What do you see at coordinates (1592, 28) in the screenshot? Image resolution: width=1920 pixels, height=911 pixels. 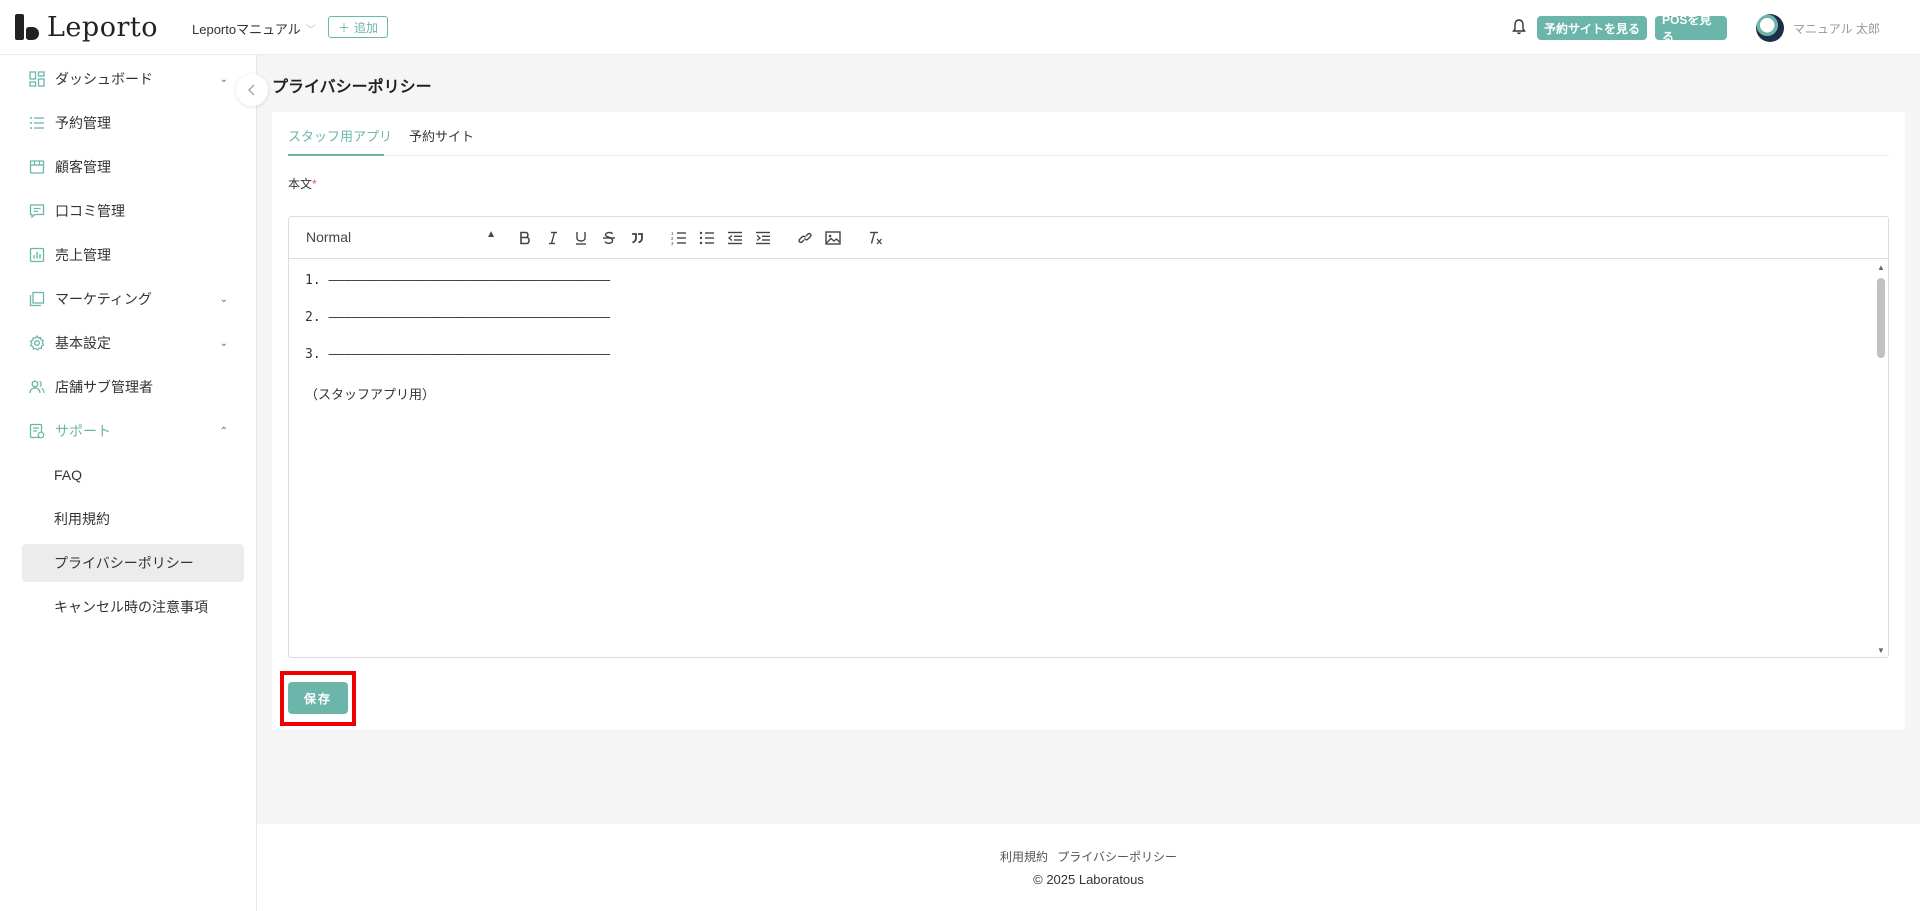 I see `view-reserve-site-button: 予約サイトを見る` at bounding box center [1592, 28].